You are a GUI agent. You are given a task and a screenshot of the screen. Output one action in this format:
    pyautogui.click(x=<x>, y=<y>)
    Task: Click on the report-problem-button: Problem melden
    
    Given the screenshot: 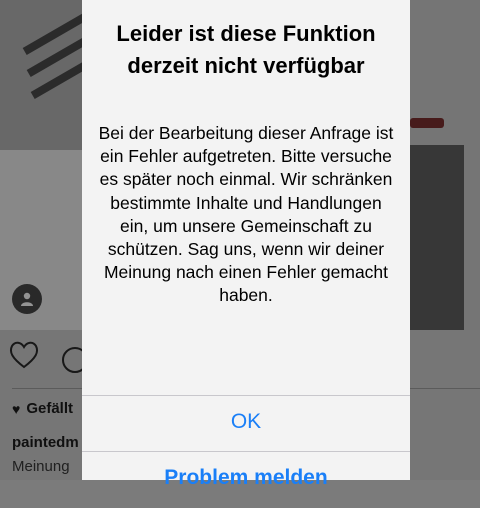 What is the action you would take?
    pyautogui.click(x=246, y=480)
    